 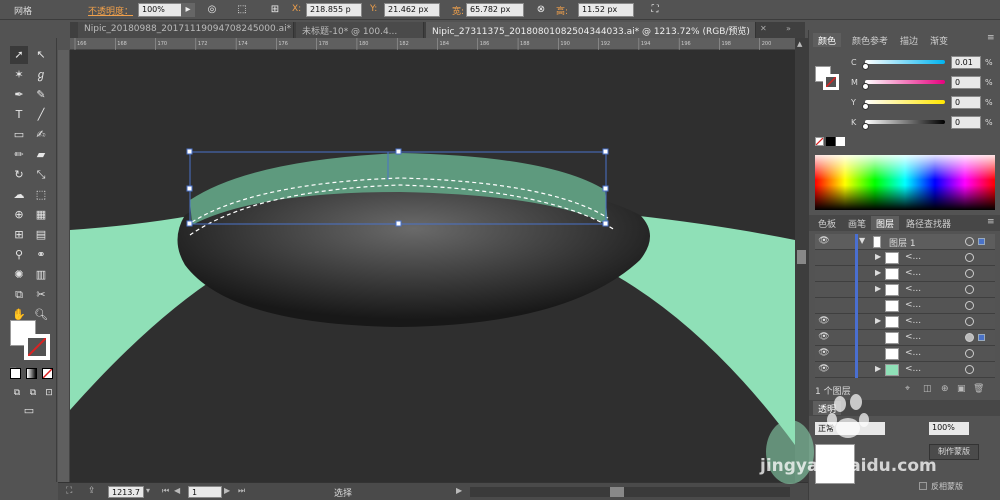 What do you see at coordinates (905, 82) in the screenshot?
I see `slider-m` at bounding box center [905, 82].